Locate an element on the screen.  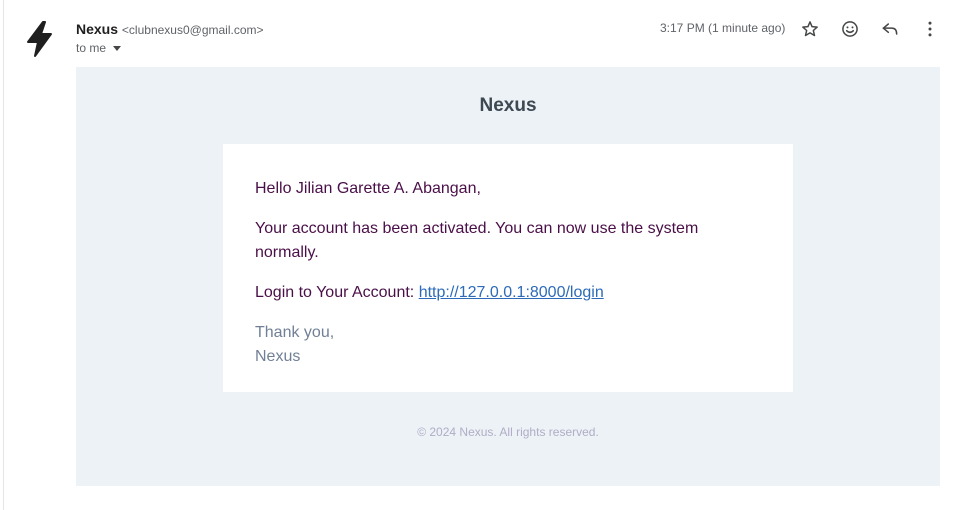
sender-info: Nexus <clubnexus0@gmail.com> to me is located at coordinates (170, 37).